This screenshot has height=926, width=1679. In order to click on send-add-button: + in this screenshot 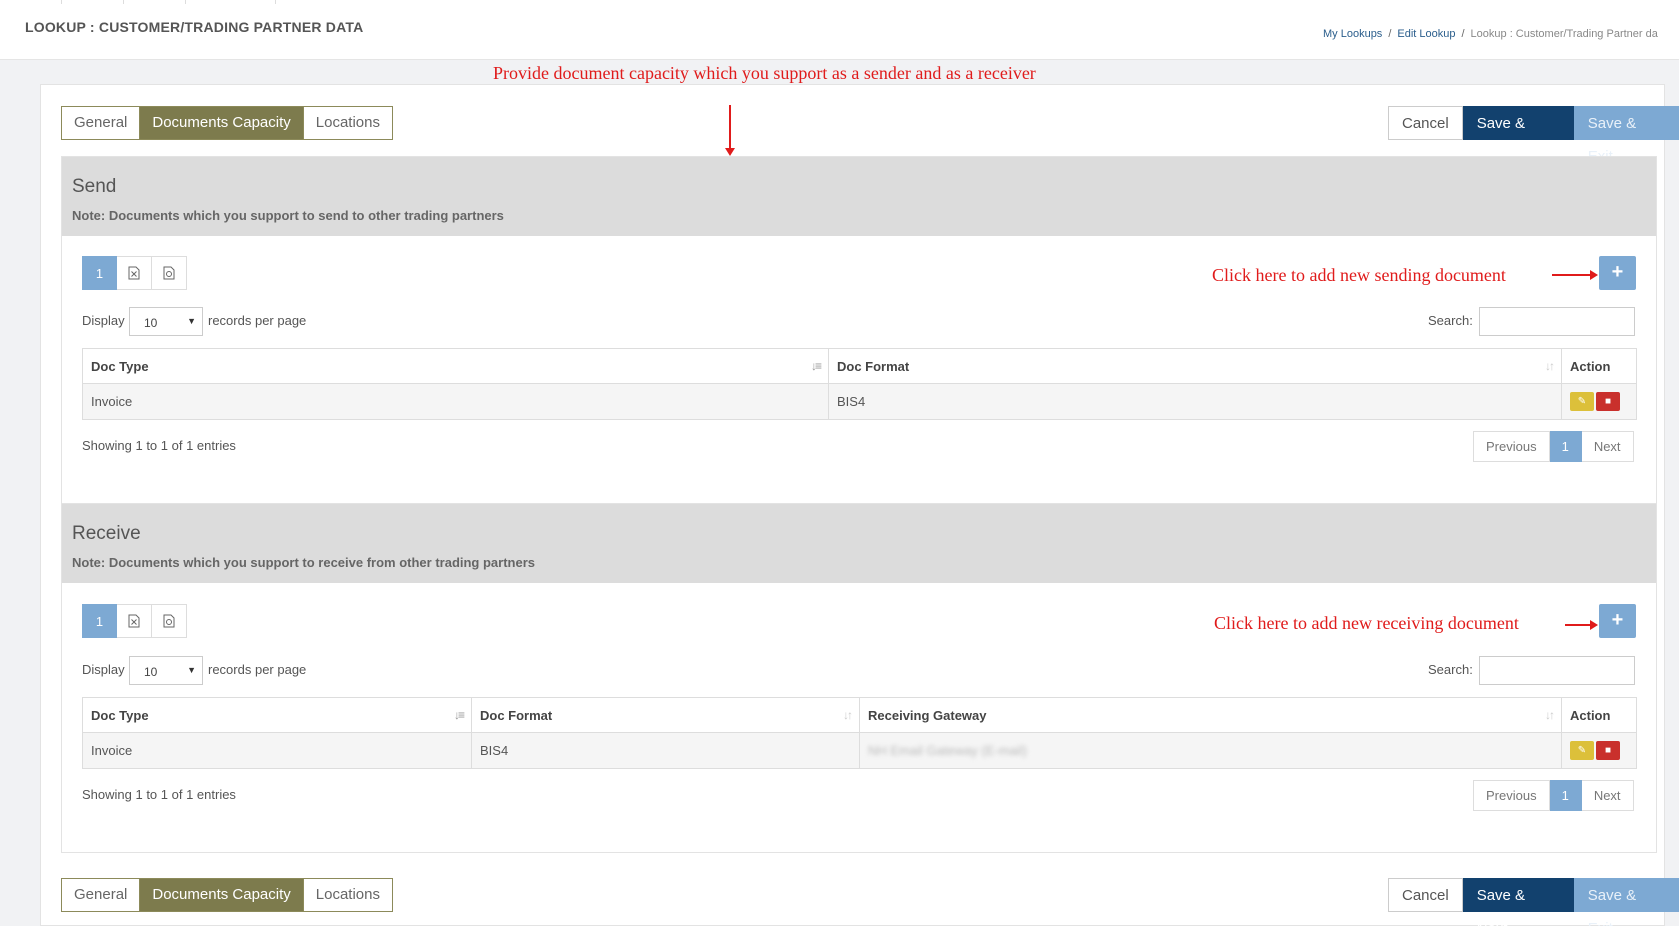, I will do `click(1617, 273)`.